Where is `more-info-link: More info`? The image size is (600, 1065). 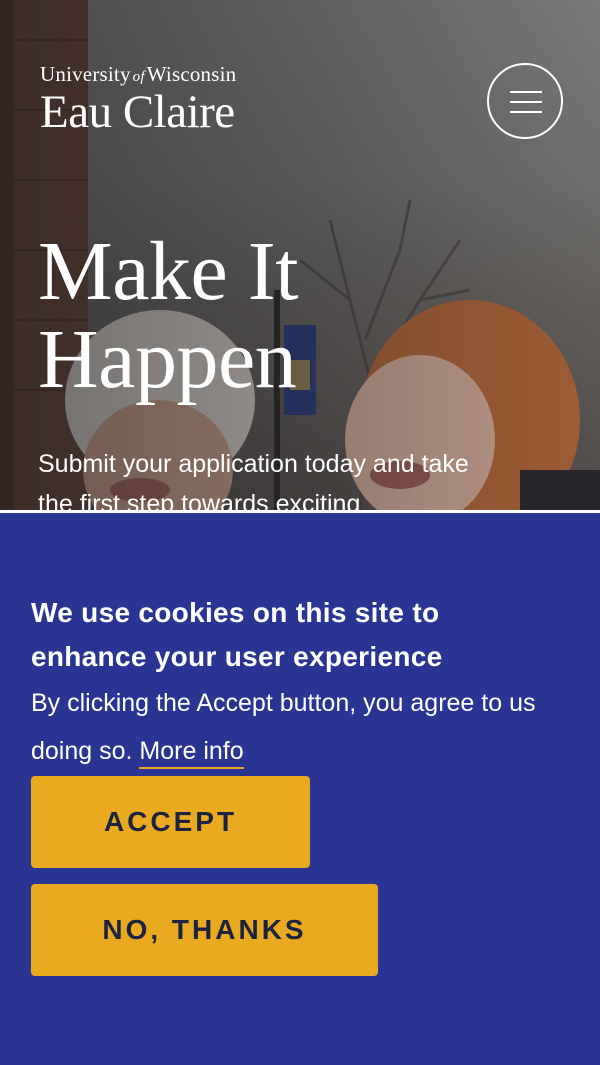
more-info-link: More info is located at coordinates (191, 753).